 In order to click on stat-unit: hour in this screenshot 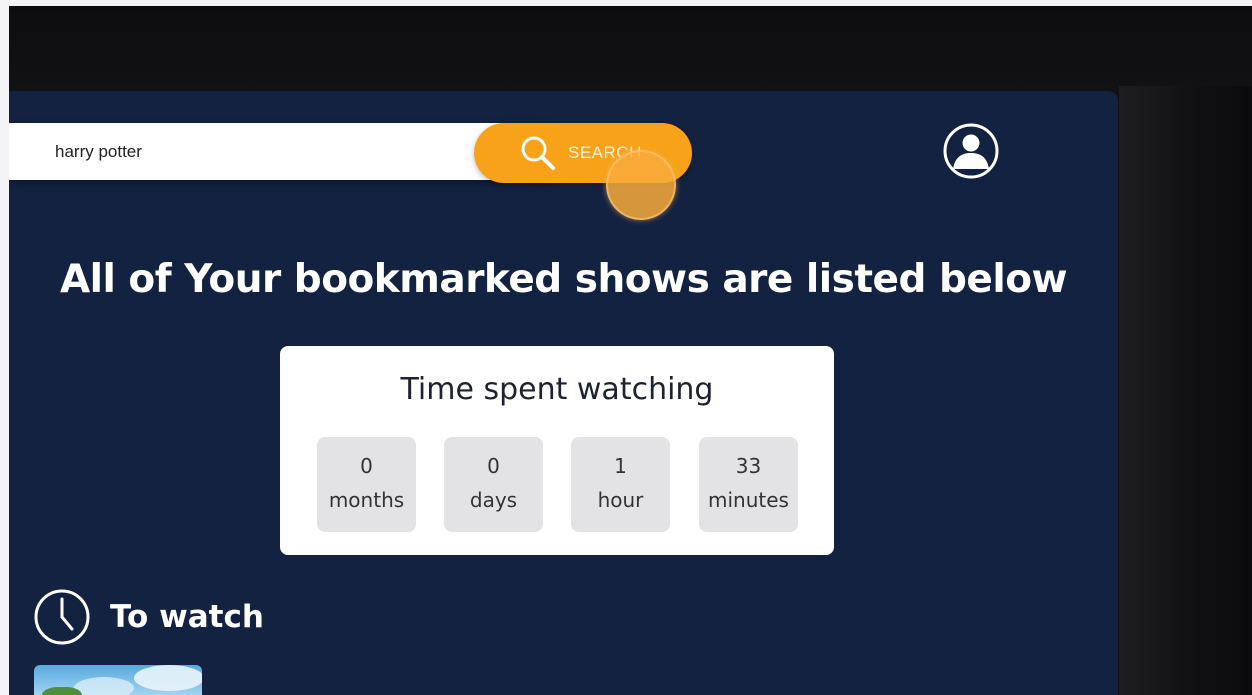, I will do `click(620, 500)`.